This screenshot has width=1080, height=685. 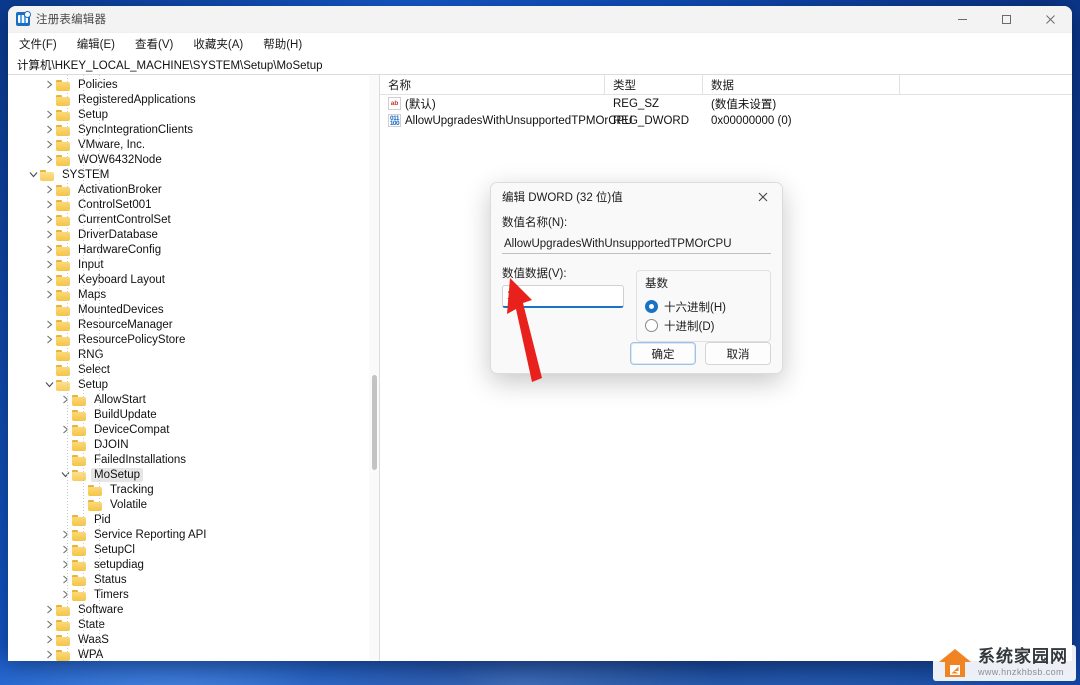 I want to click on tree-item-mosetup: MoSetup, so click(x=188, y=474).